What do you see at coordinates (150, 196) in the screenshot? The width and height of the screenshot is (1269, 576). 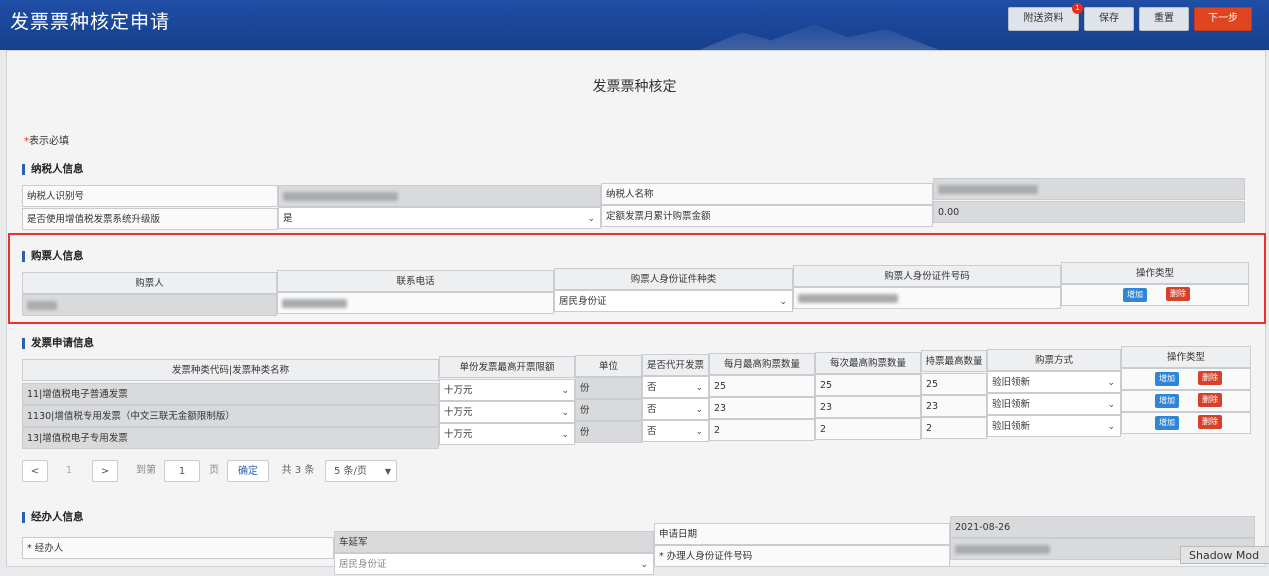 I see `taxpayer-id-label: 纳税人识别号` at bounding box center [150, 196].